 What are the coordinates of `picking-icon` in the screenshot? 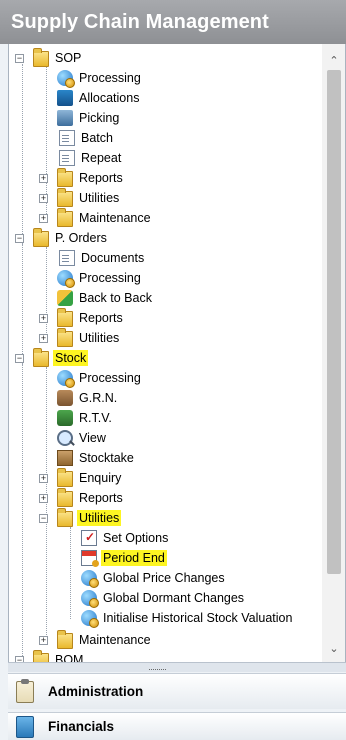 It's located at (65, 118).